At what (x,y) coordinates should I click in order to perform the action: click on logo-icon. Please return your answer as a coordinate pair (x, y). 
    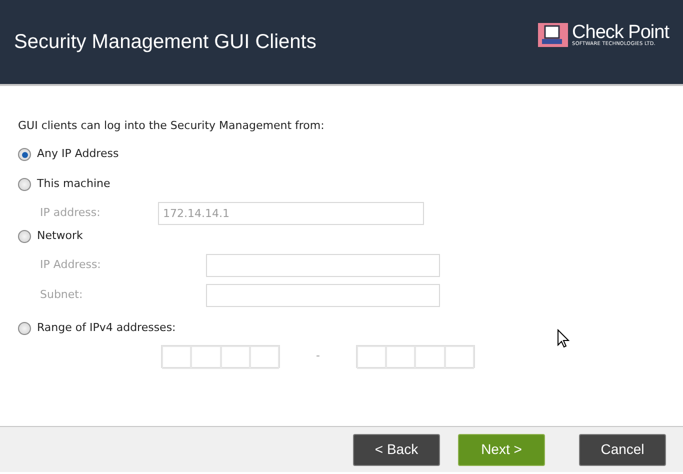
    Looking at the image, I should click on (553, 35).